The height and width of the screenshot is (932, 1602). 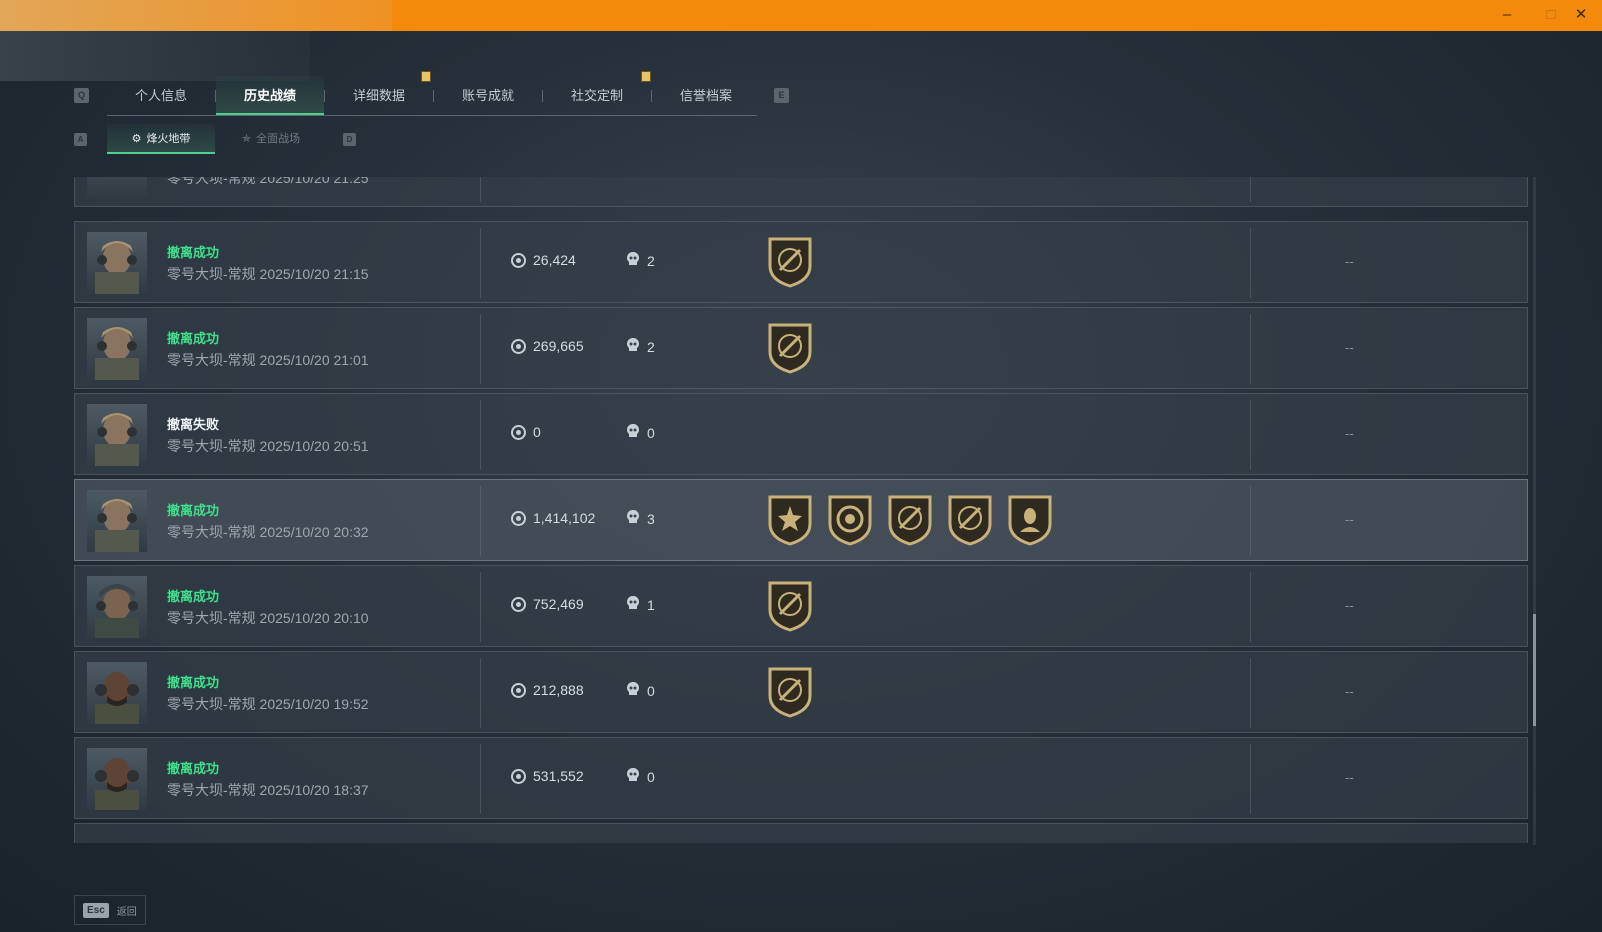 What do you see at coordinates (706, 95) in the screenshot?
I see `tab-reputation: 信誉档案` at bounding box center [706, 95].